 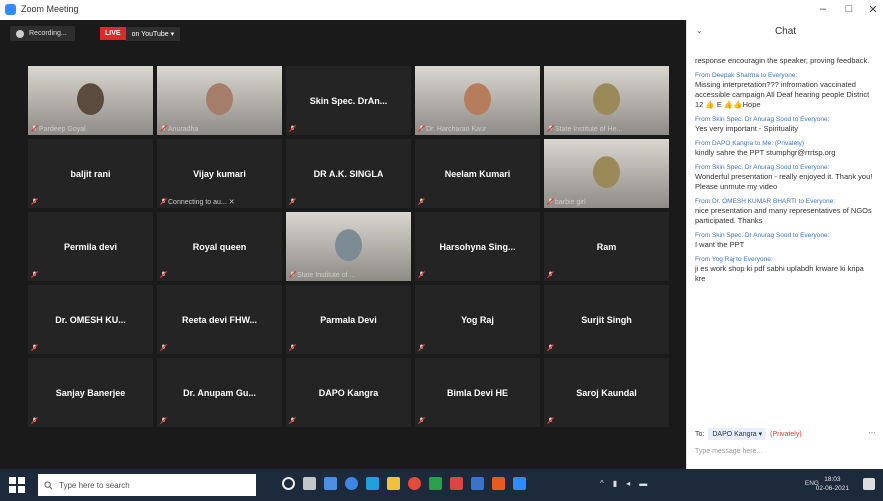 What do you see at coordinates (570, 202) in the screenshot?
I see `participant-label: barbie girl` at bounding box center [570, 202].